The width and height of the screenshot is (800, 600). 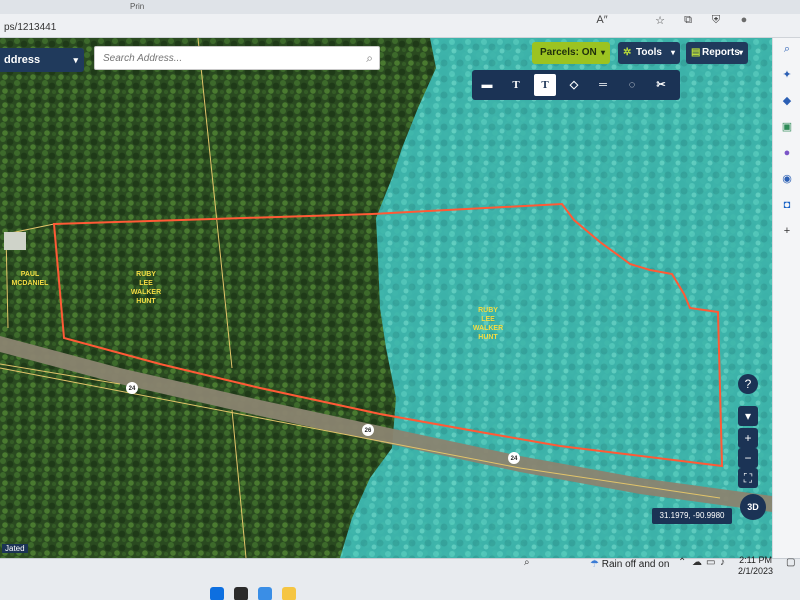 What do you see at coordinates (692, 516) in the screenshot?
I see `coordinates-readout: 31.1979, -90.9980` at bounding box center [692, 516].